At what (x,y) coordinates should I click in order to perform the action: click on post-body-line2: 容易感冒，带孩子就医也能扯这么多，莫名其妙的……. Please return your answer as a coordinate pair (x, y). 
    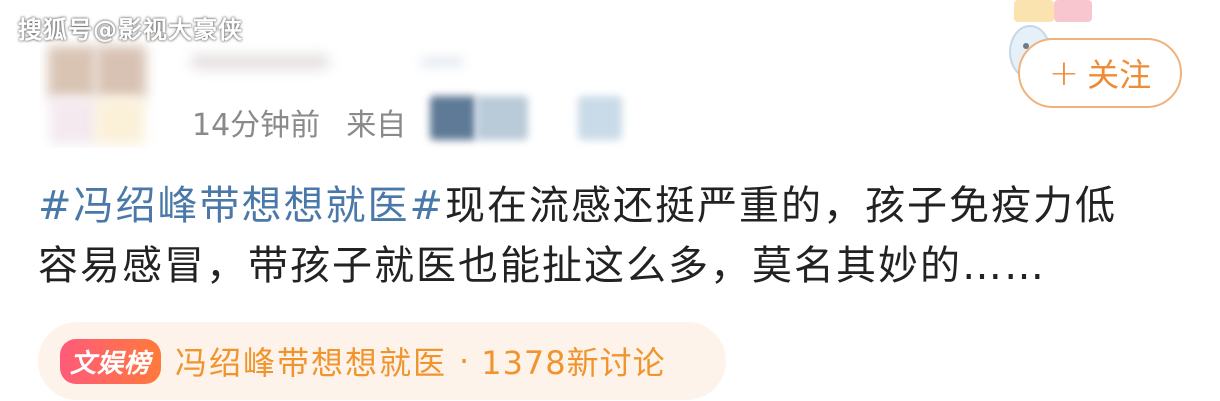
    Looking at the image, I should click on (542, 266).